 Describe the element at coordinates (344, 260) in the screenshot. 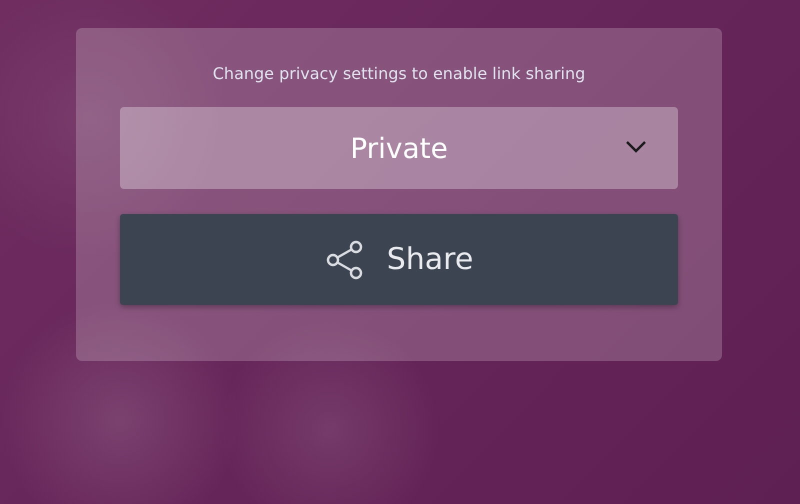

I see `share-icon` at that location.